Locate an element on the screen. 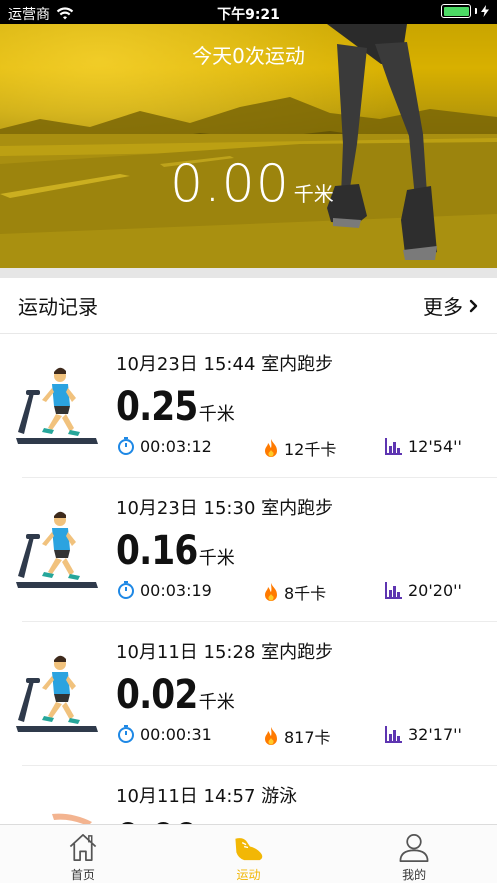  person-icon is located at coordinates (414, 848).